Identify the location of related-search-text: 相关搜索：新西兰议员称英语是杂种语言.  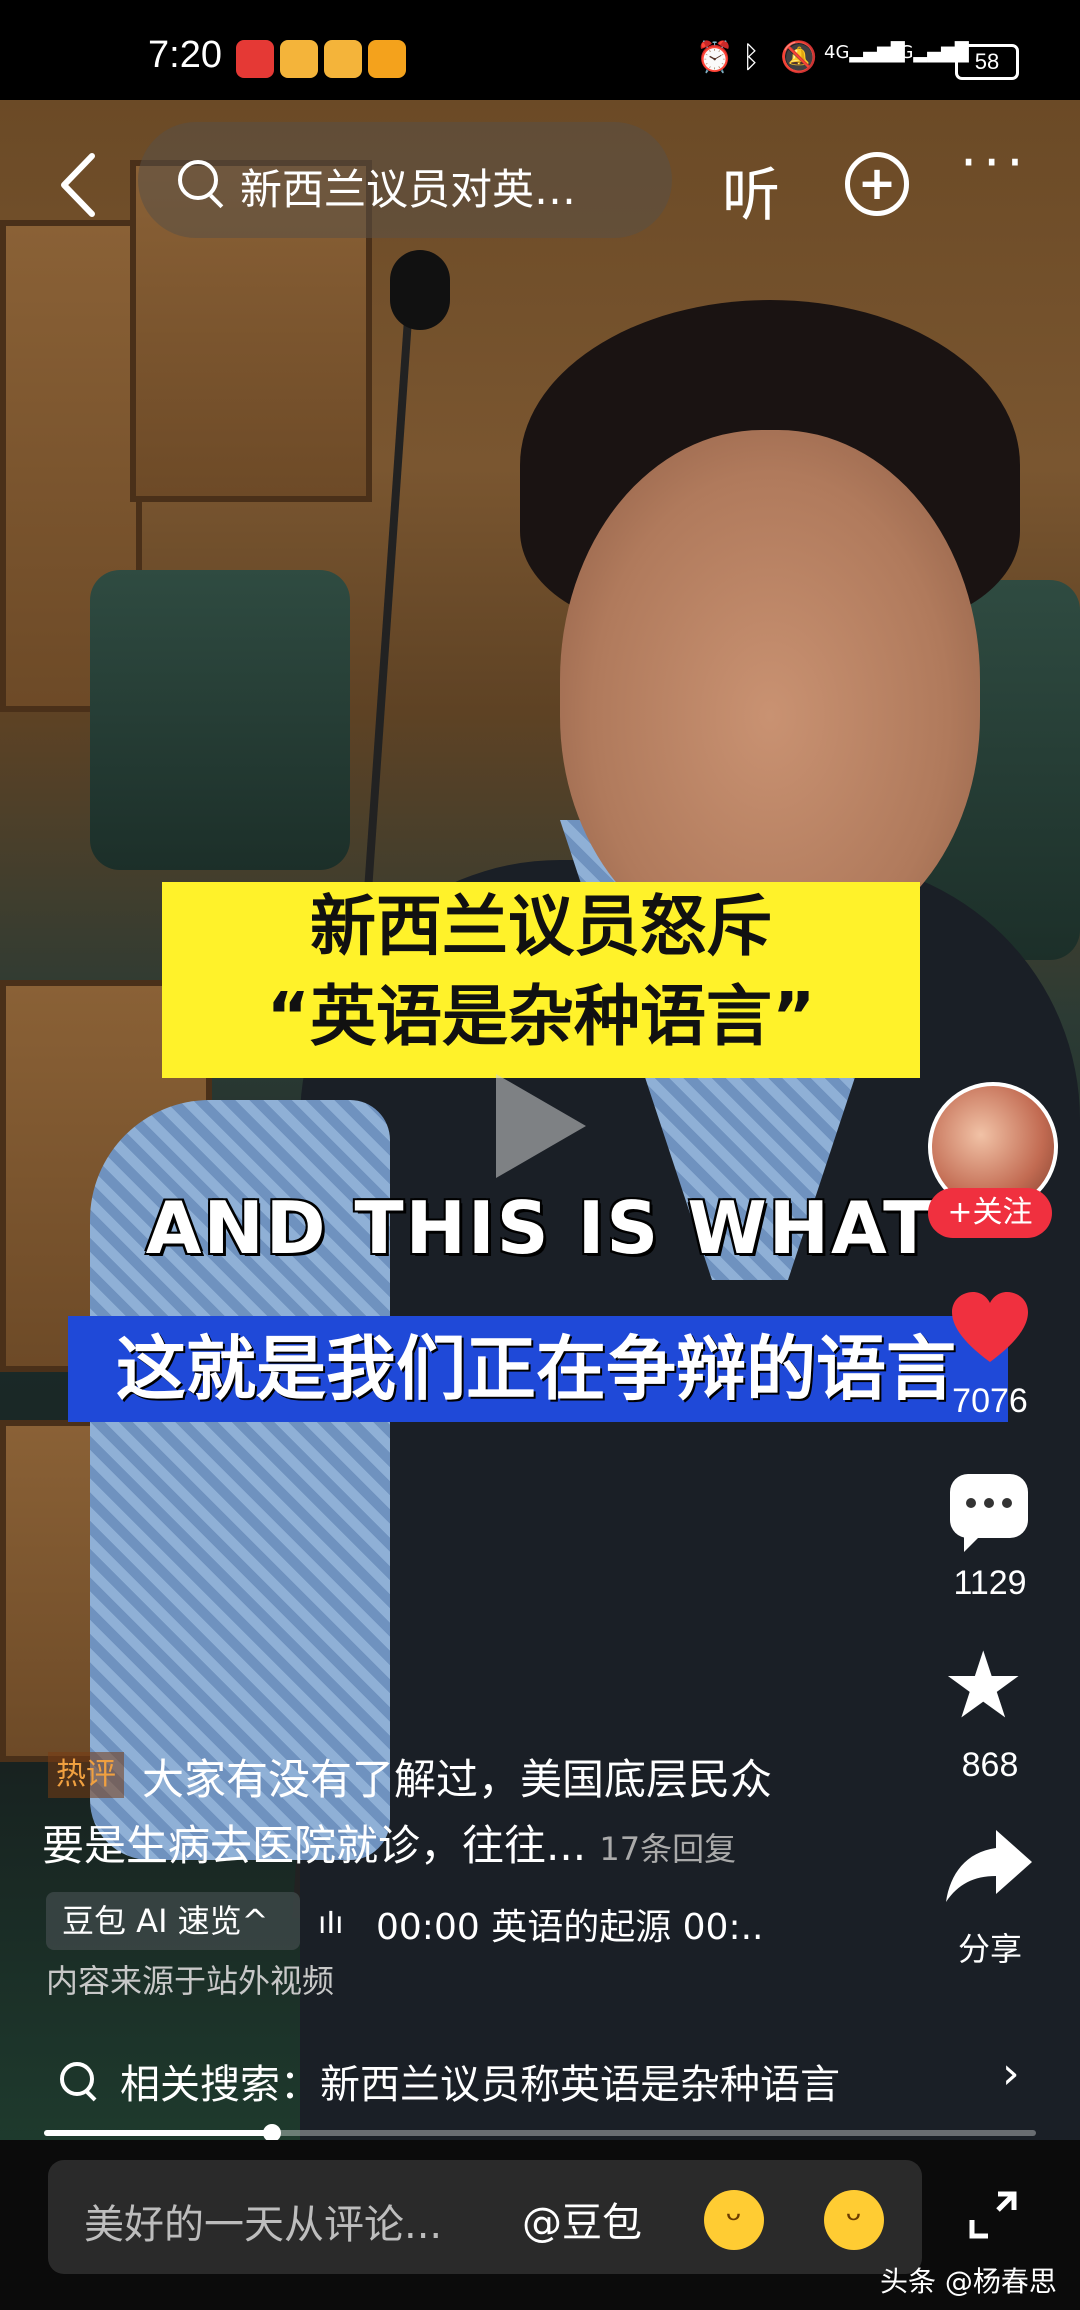
(480, 2085).